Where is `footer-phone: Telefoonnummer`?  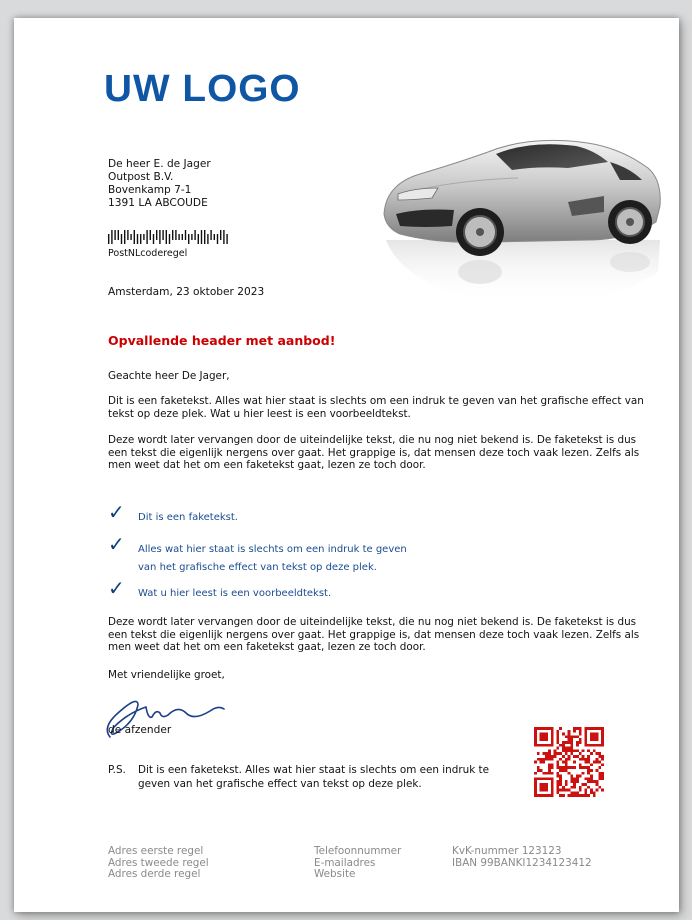
footer-phone: Telefoonnummer is located at coordinates (358, 851).